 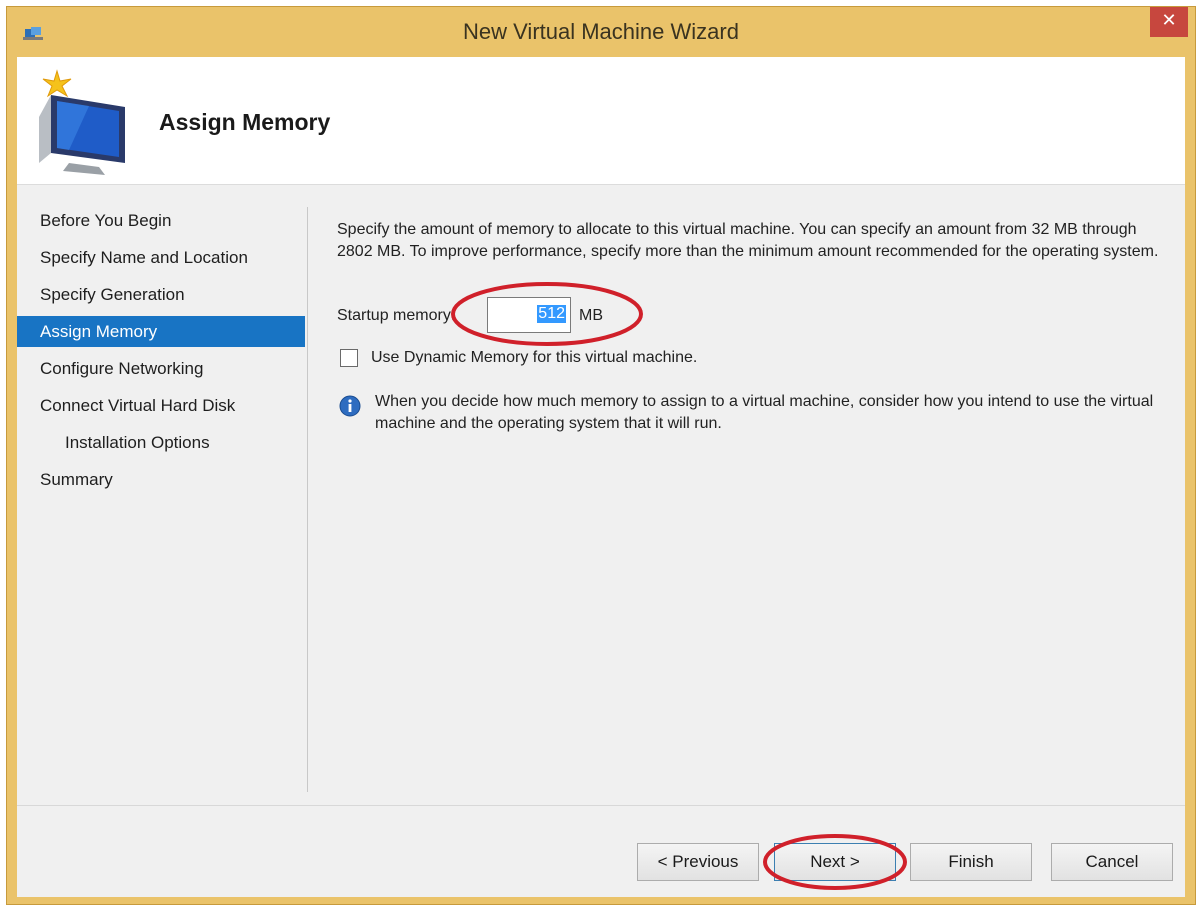 I want to click on next-button: Next >, so click(x=835, y=862).